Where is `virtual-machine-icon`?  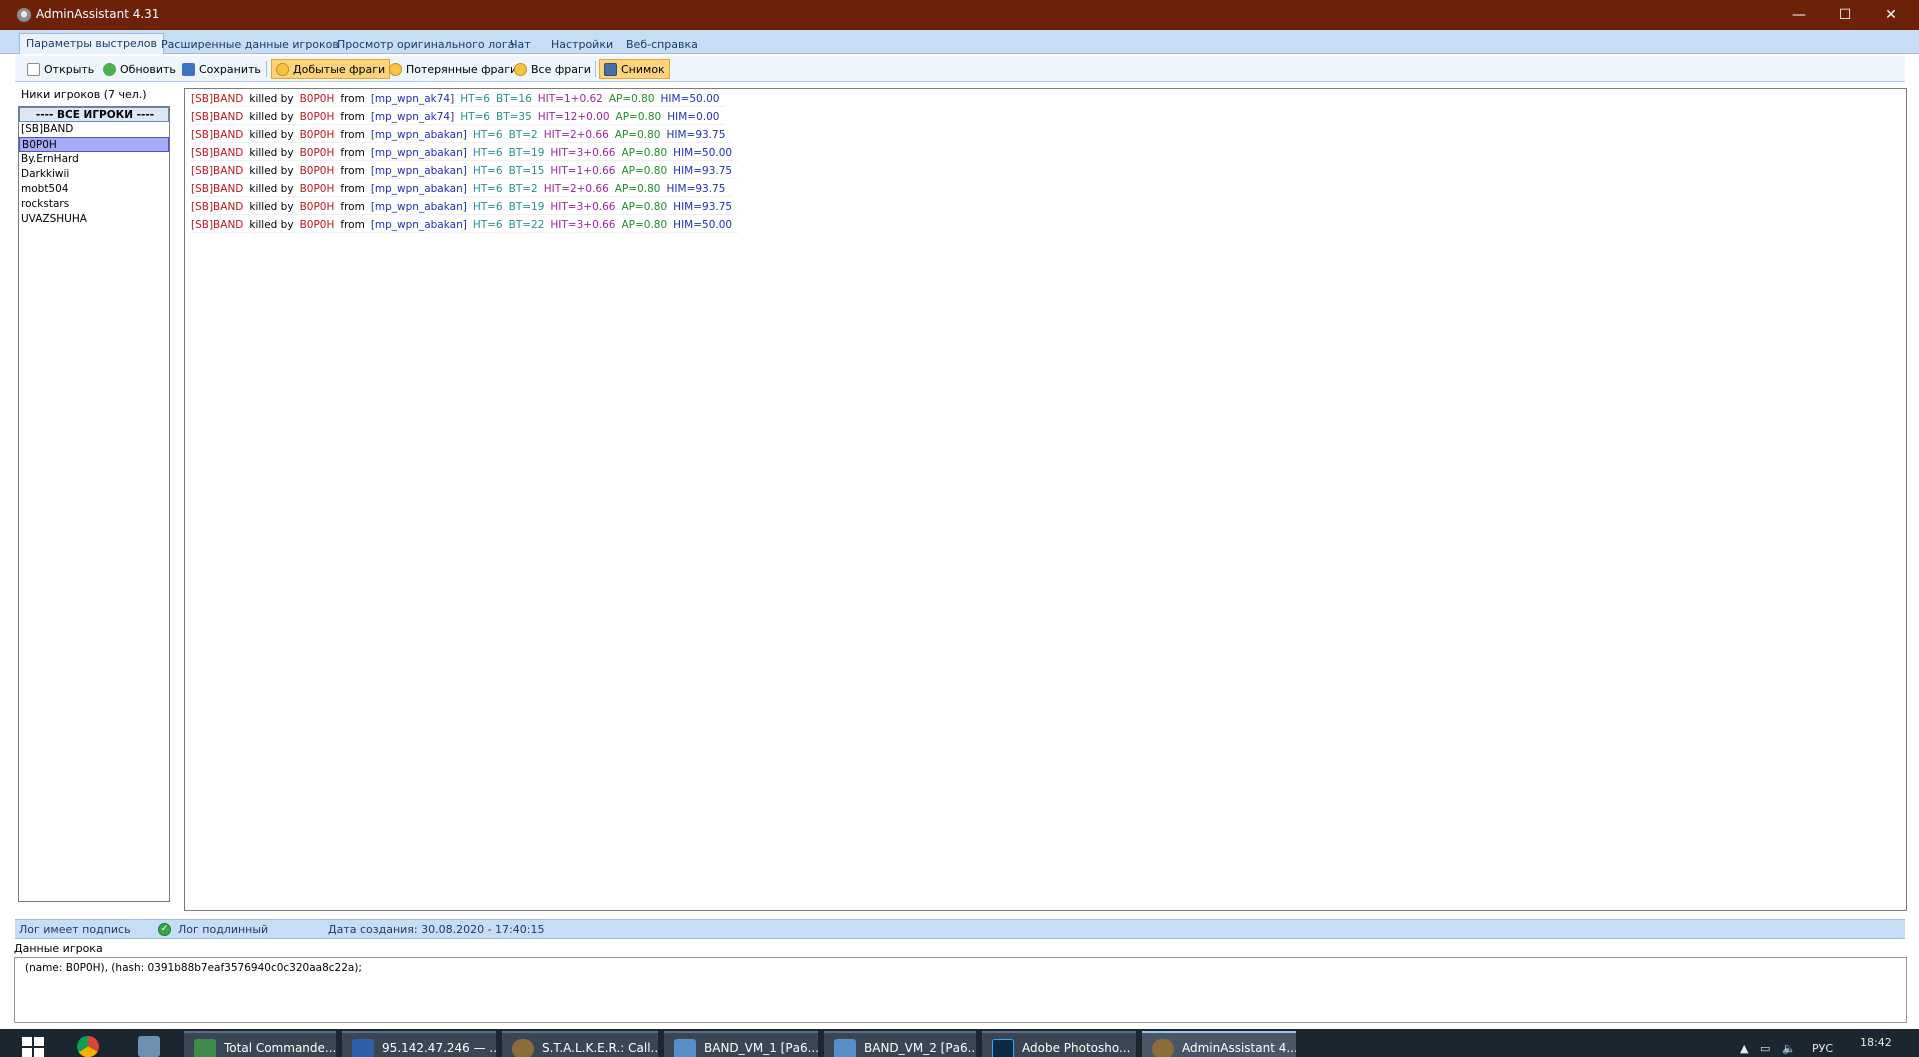
virtual-machine-icon is located at coordinates (685, 1048).